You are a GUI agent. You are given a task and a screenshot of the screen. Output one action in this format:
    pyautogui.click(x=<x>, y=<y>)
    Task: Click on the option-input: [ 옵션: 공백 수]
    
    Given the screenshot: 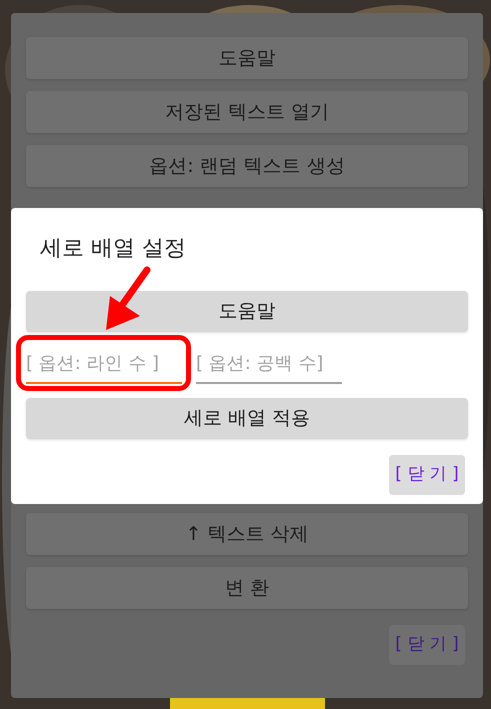 What is the action you would take?
    pyautogui.click(x=269, y=364)
    